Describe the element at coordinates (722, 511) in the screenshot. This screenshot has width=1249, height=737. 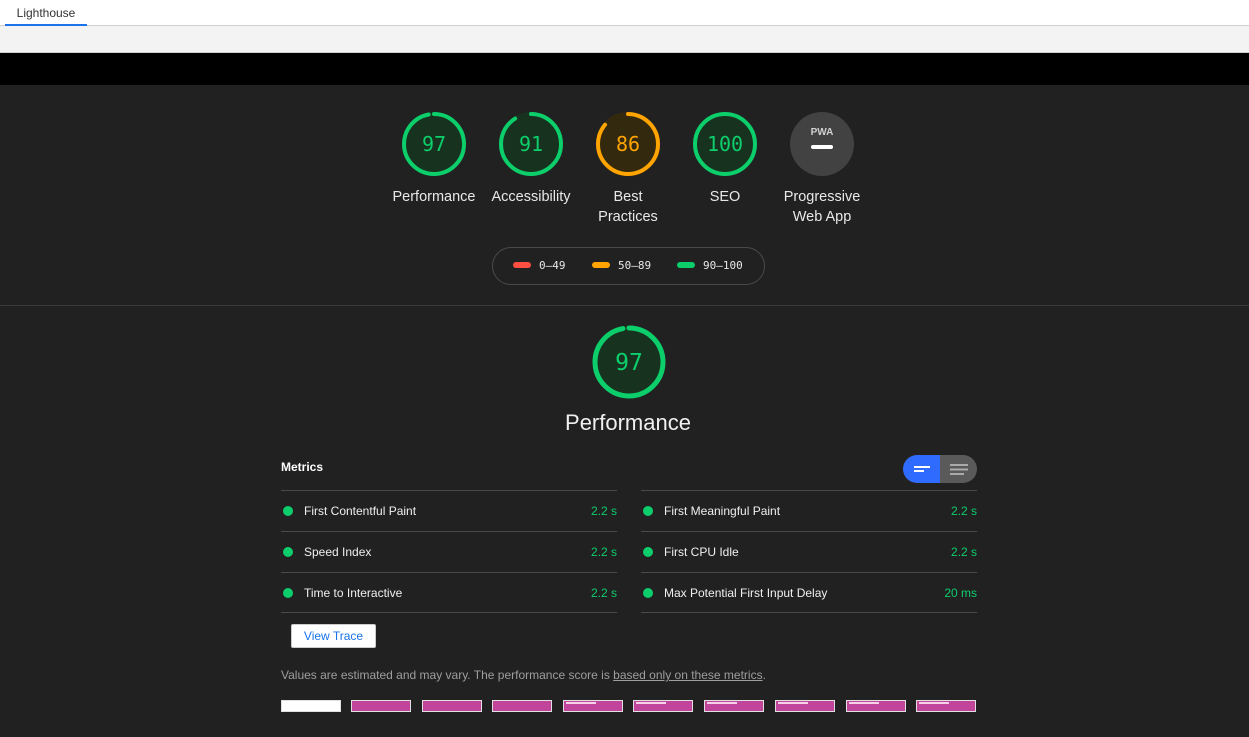
I see `metric-name: First Meaningful Paint` at that location.